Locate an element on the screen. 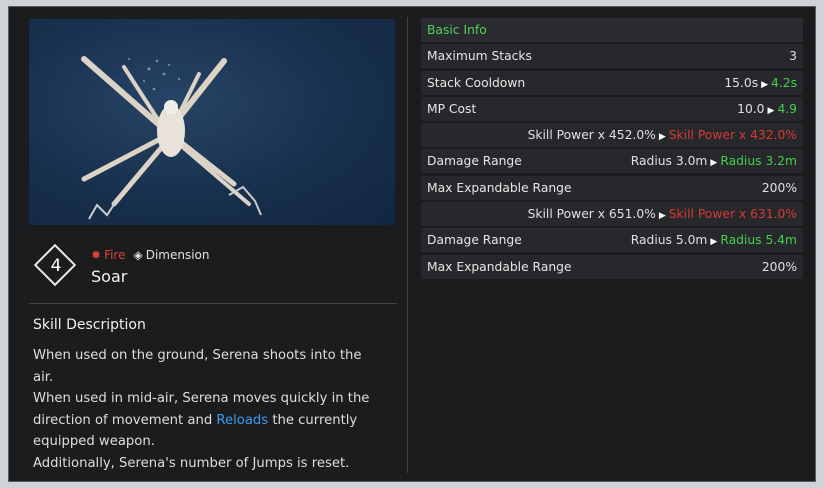 This screenshot has height=488, width=824. reloads-keyword-link: Reloads is located at coordinates (242, 420).